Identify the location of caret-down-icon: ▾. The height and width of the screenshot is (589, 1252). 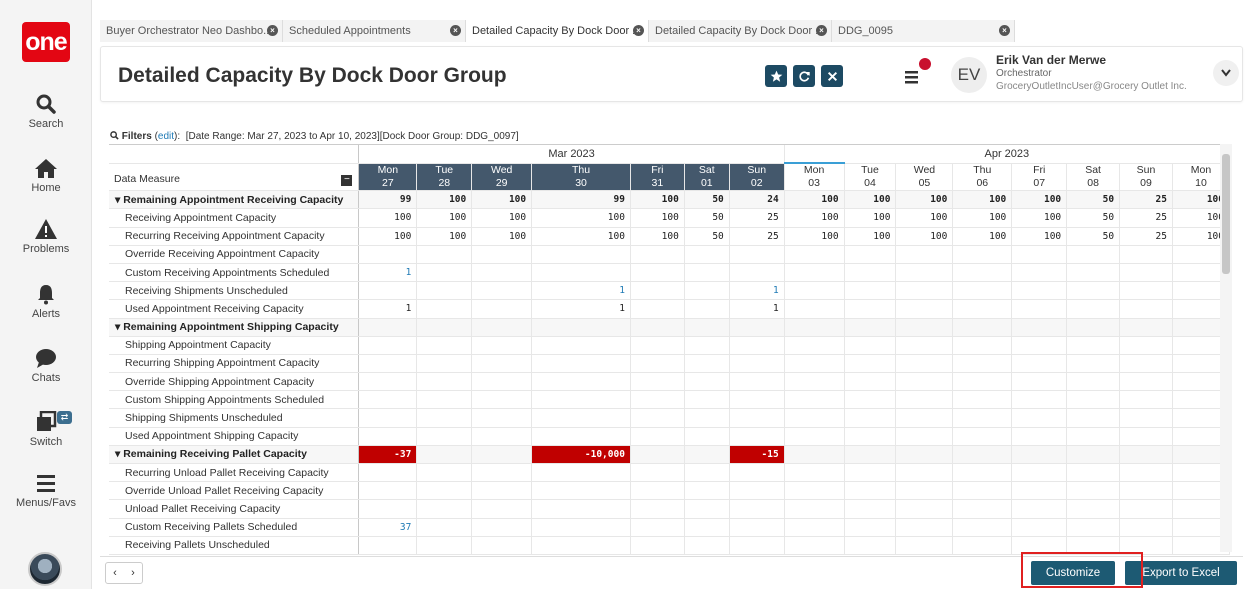
(119, 454).